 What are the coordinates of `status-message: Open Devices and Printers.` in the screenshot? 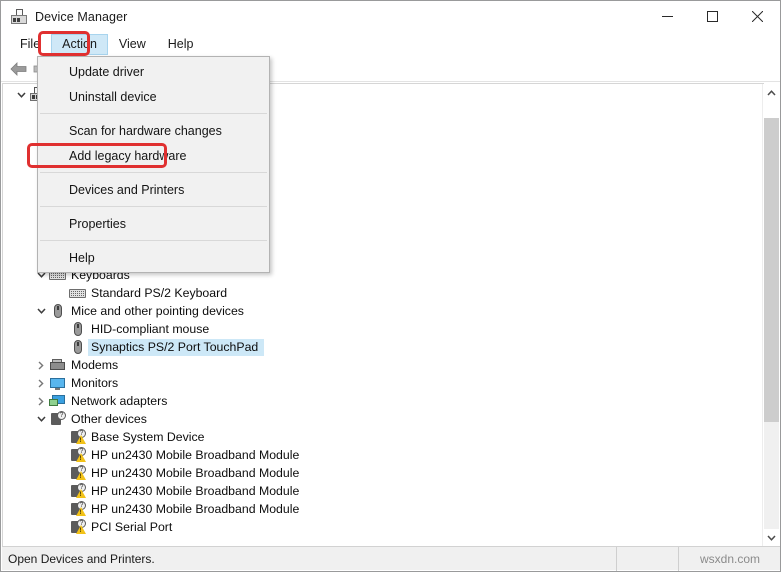 It's located at (309, 558).